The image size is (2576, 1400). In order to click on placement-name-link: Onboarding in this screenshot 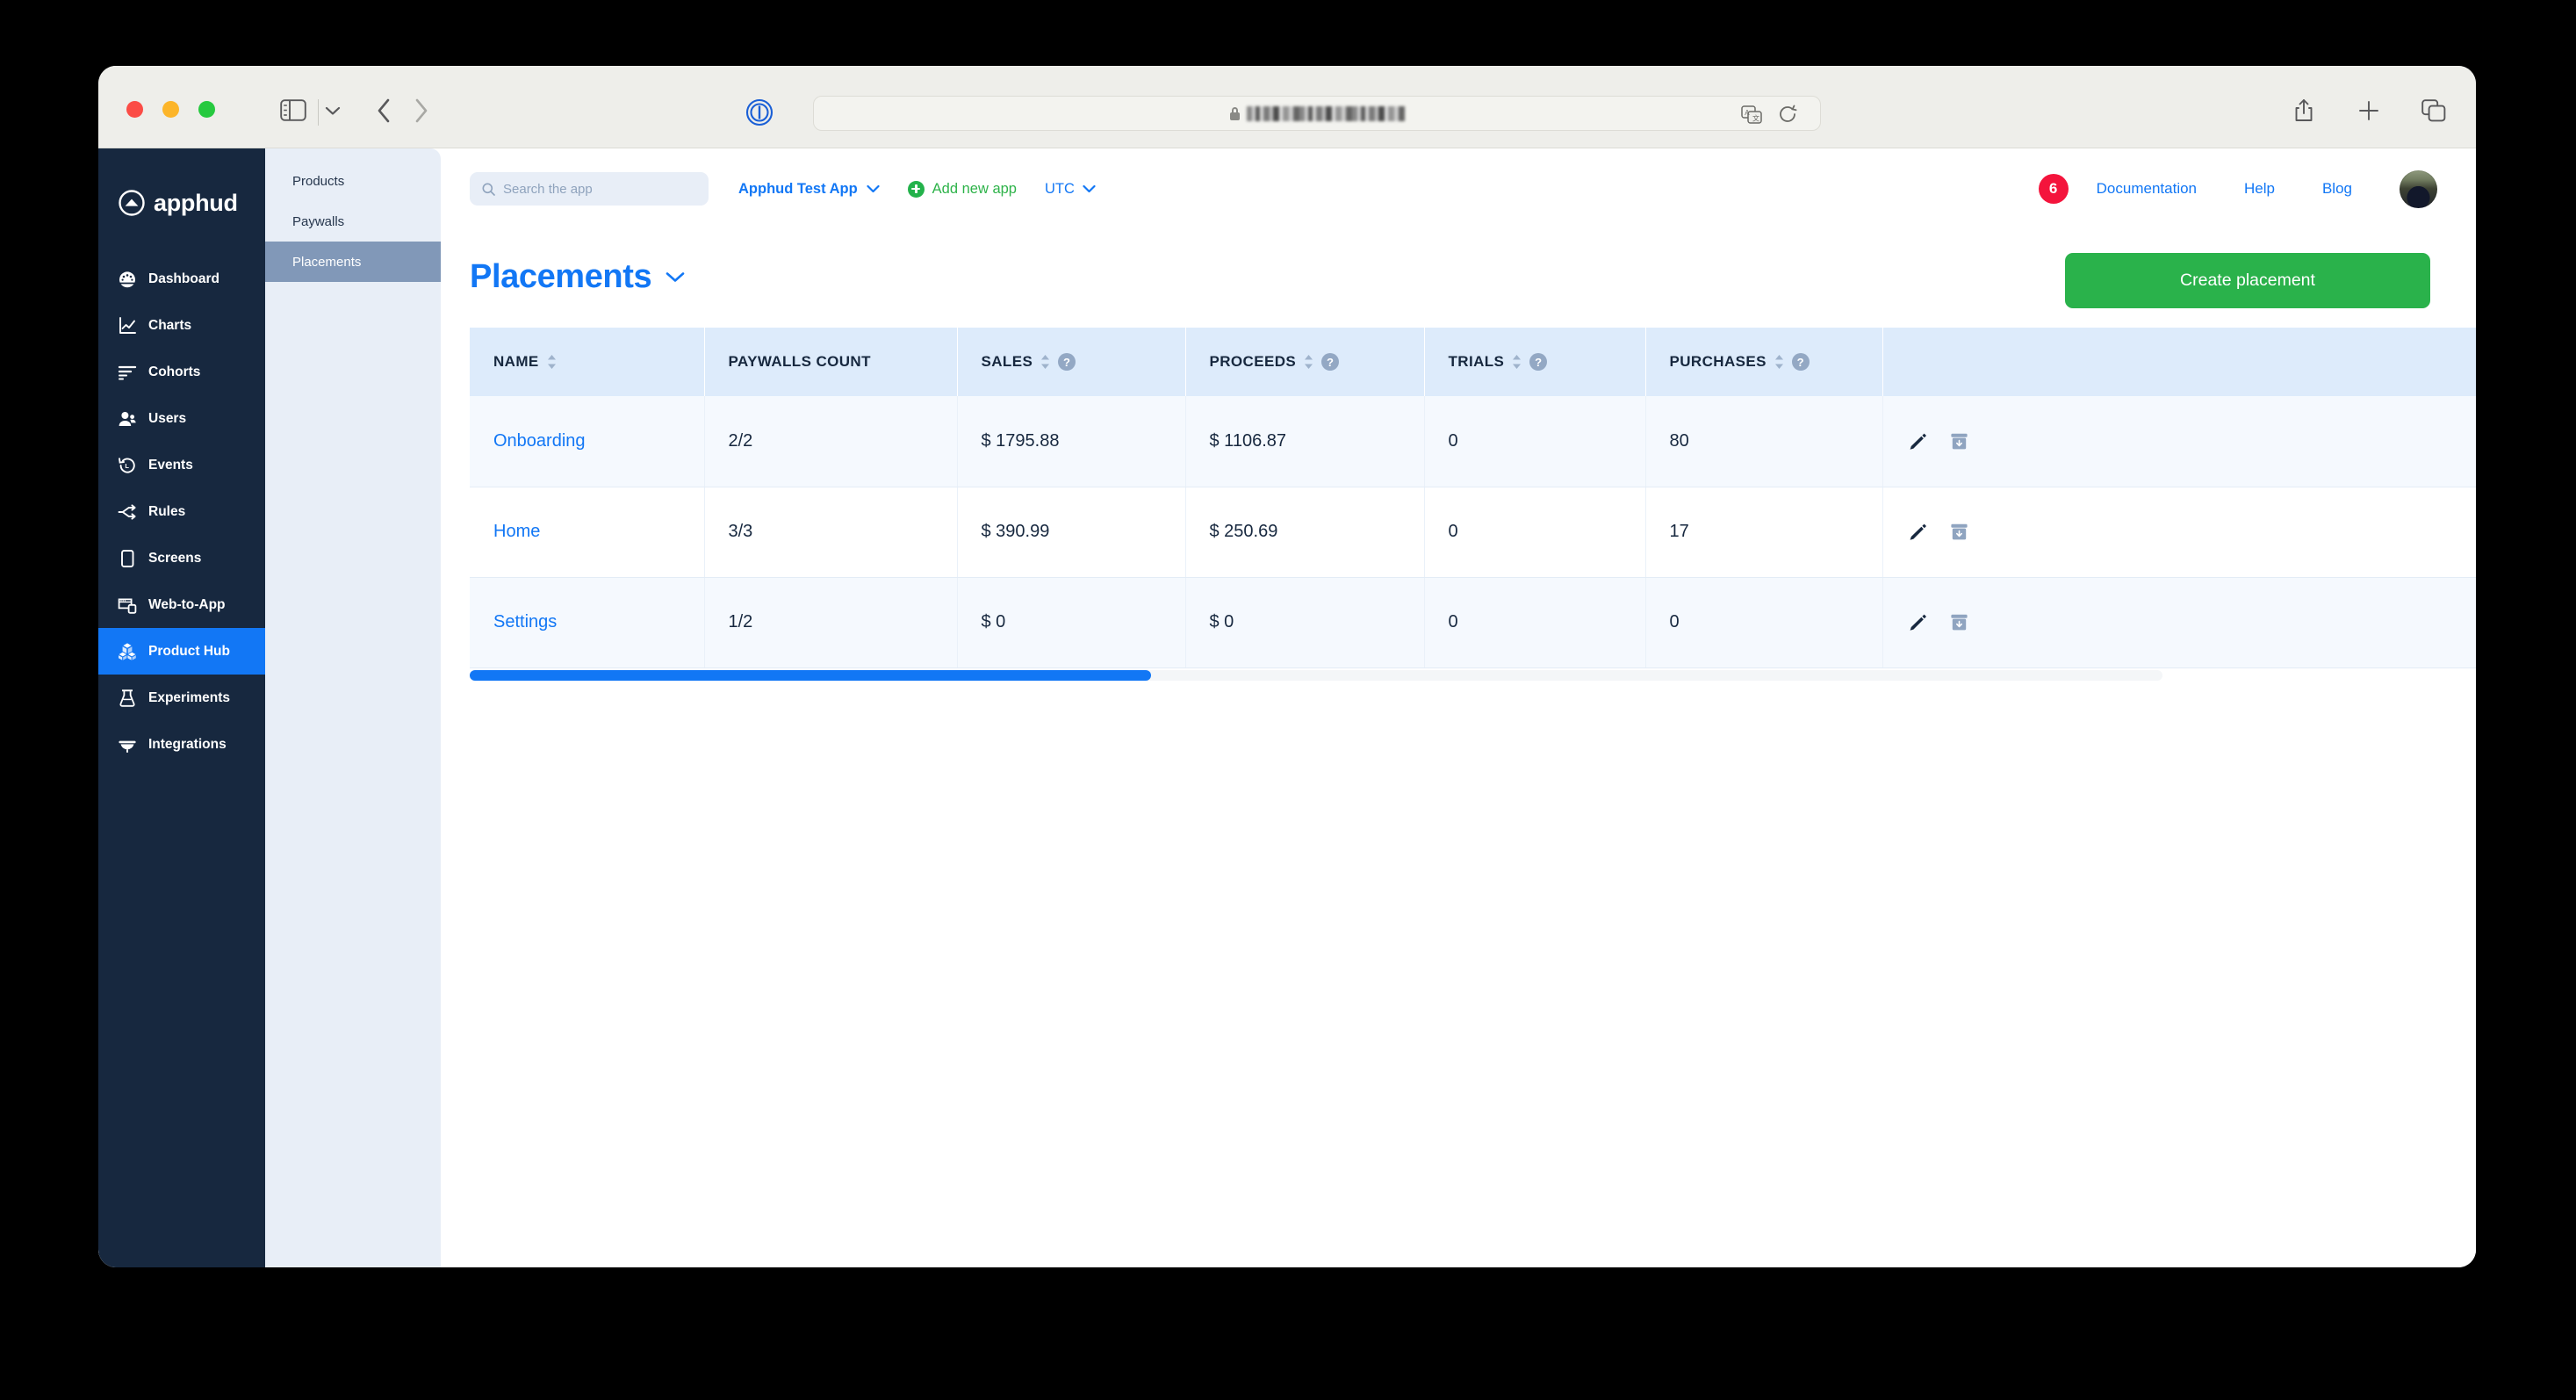, I will do `click(539, 441)`.